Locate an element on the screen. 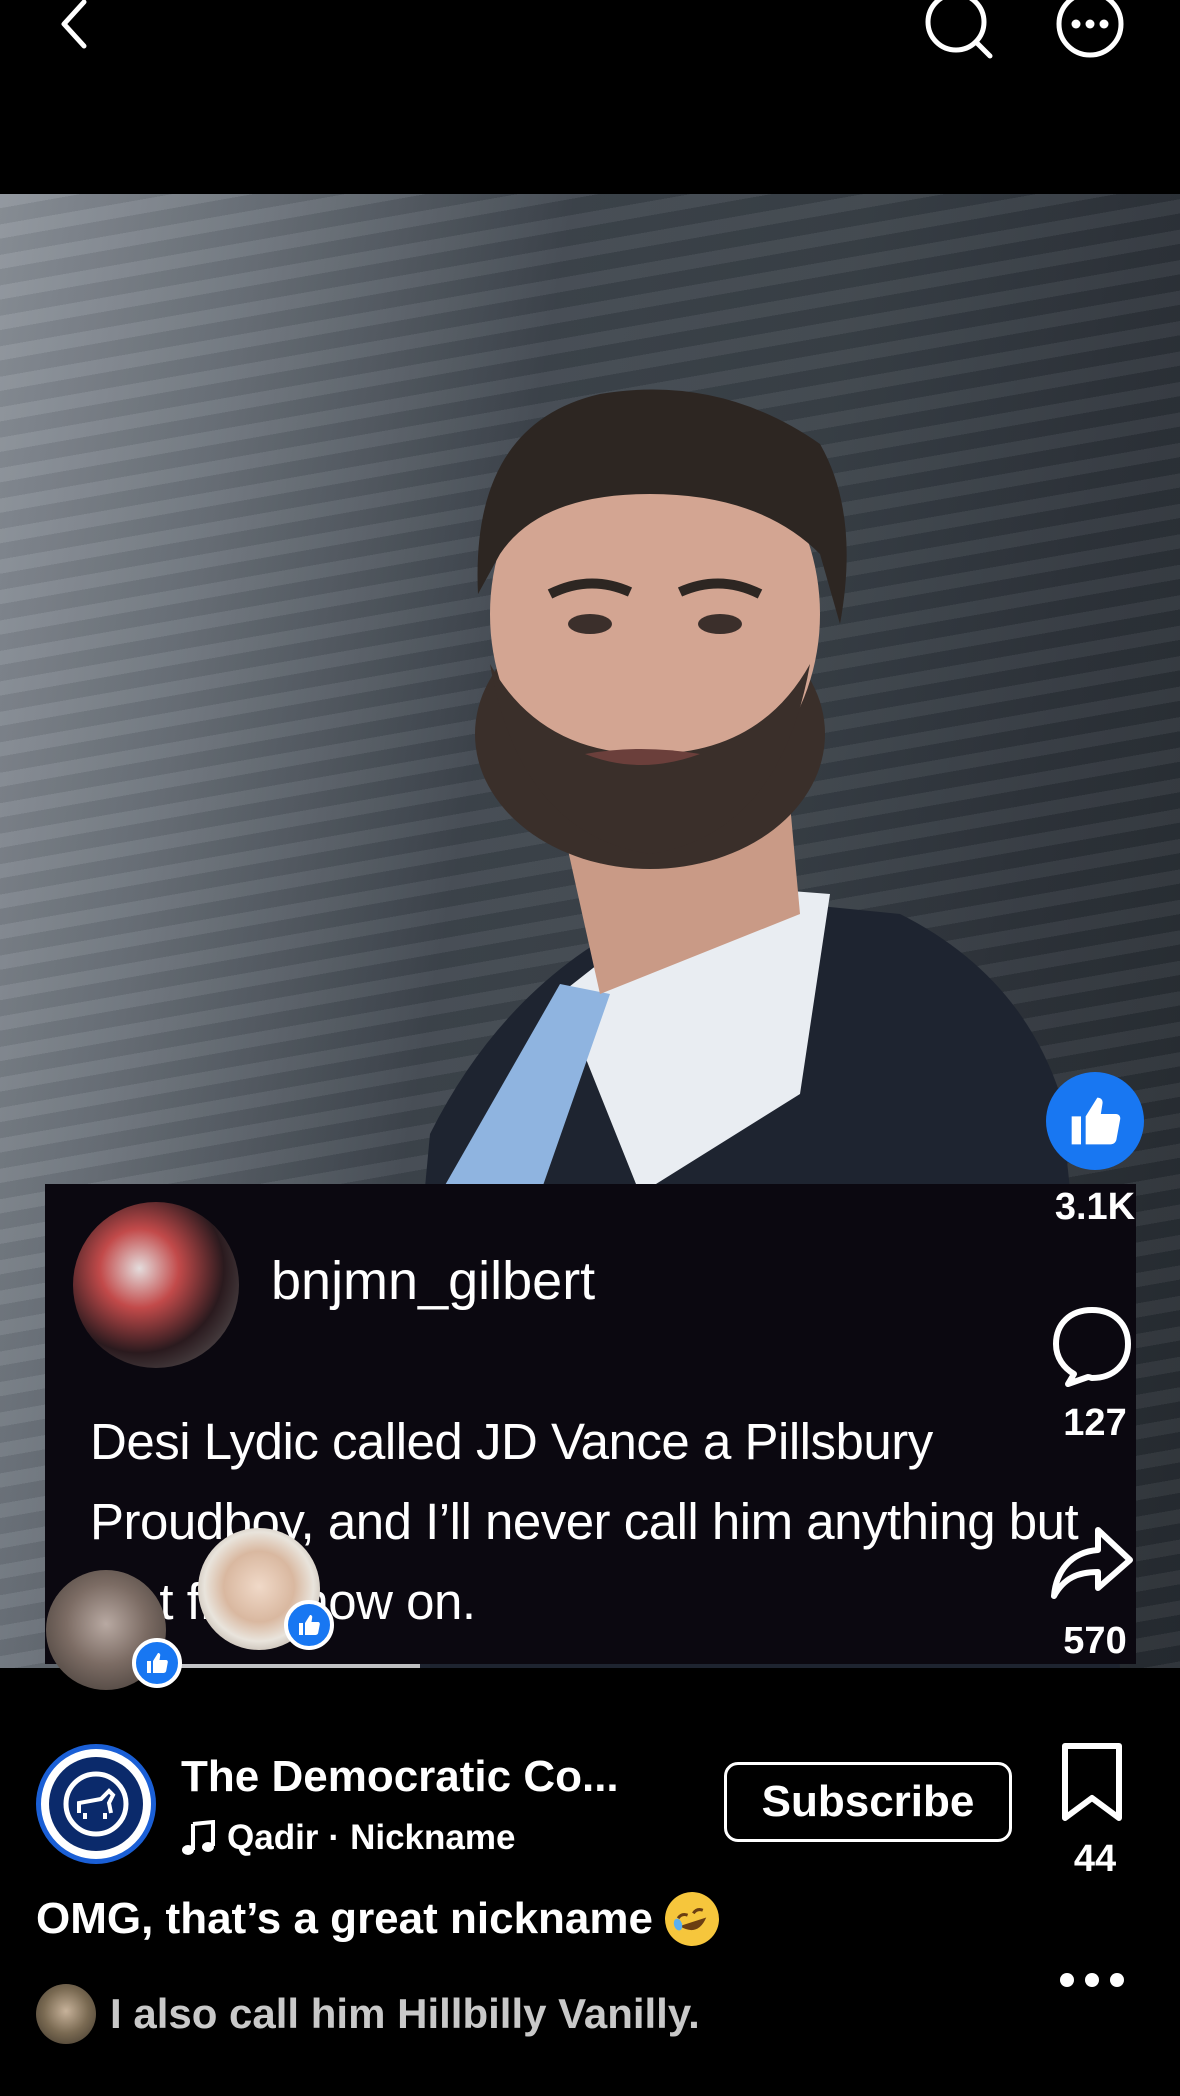  share-icon is located at coordinates (1092, 1563).